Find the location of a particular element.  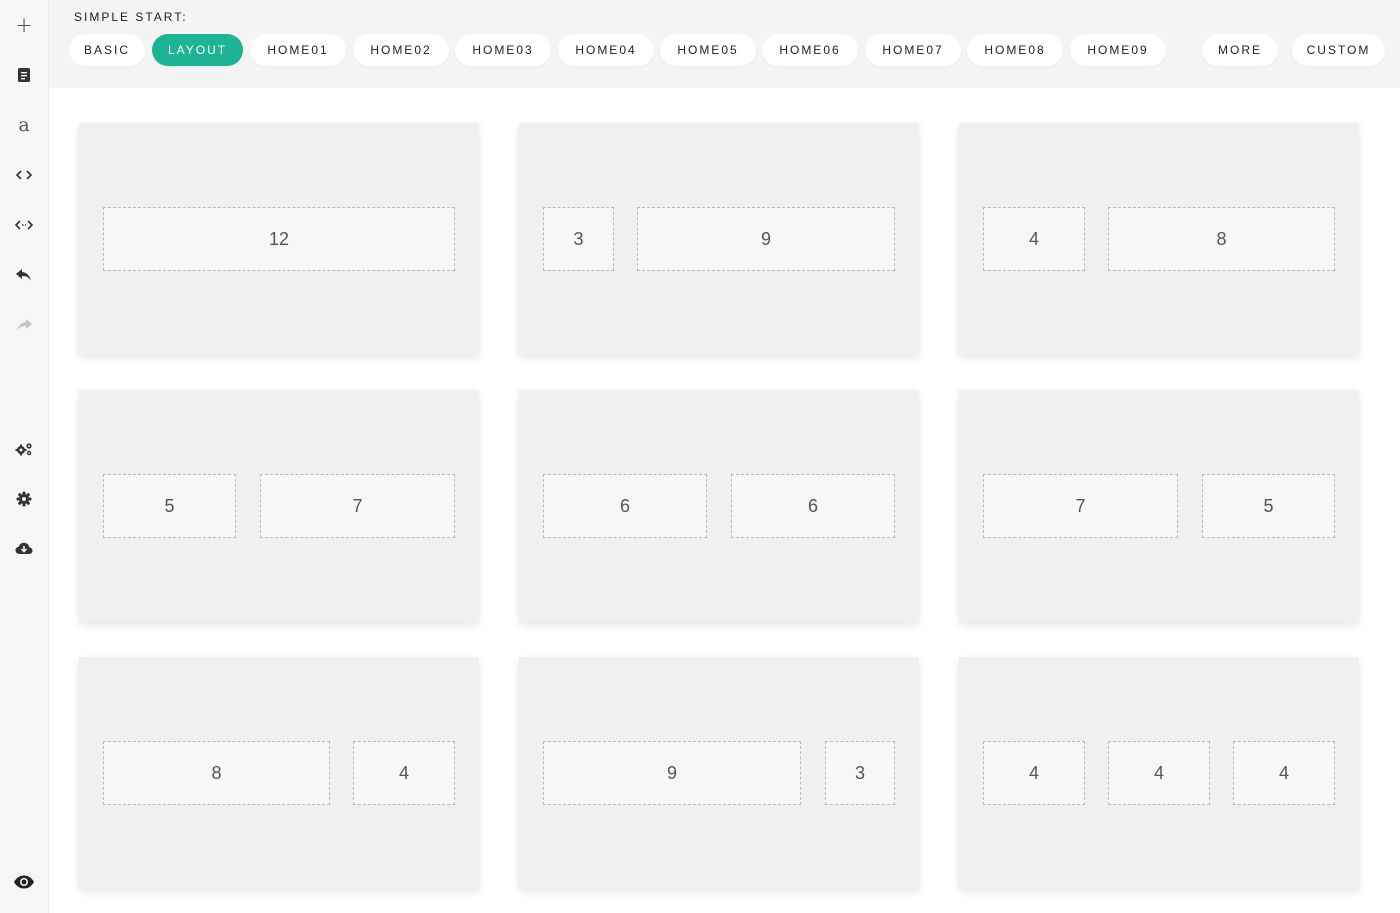

preview-button is located at coordinates (24, 882).